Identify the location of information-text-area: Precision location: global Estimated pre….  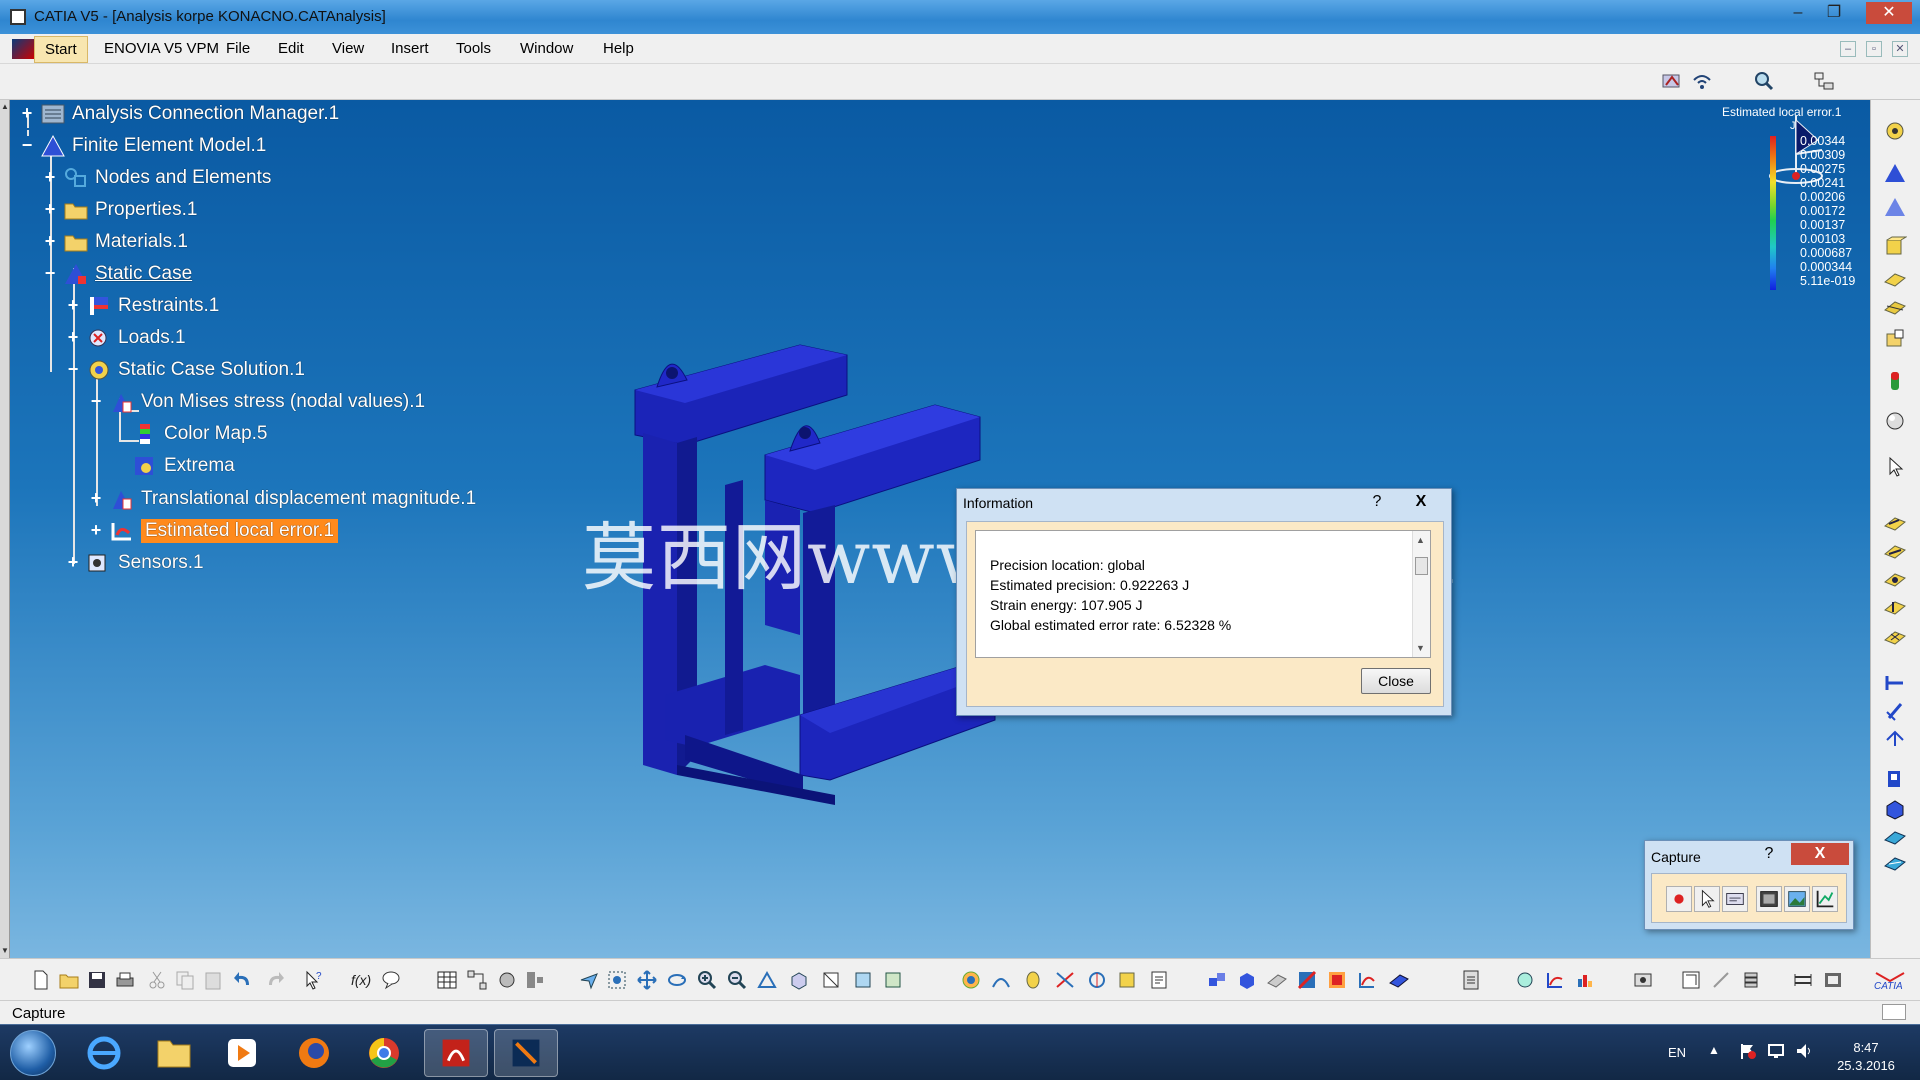
(1203, 594).